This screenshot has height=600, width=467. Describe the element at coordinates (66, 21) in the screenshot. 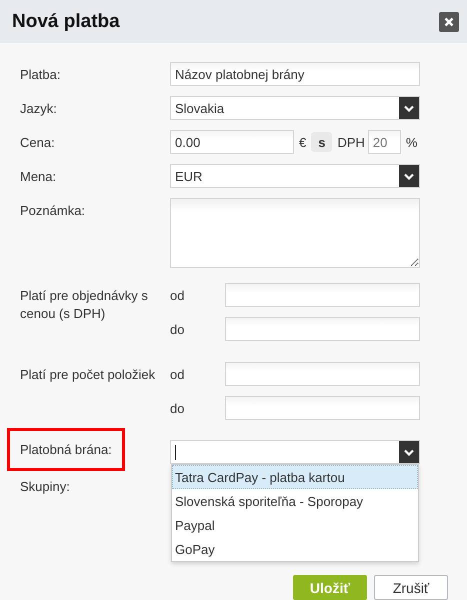

I see `dialog-title: Nová platba` at that location.